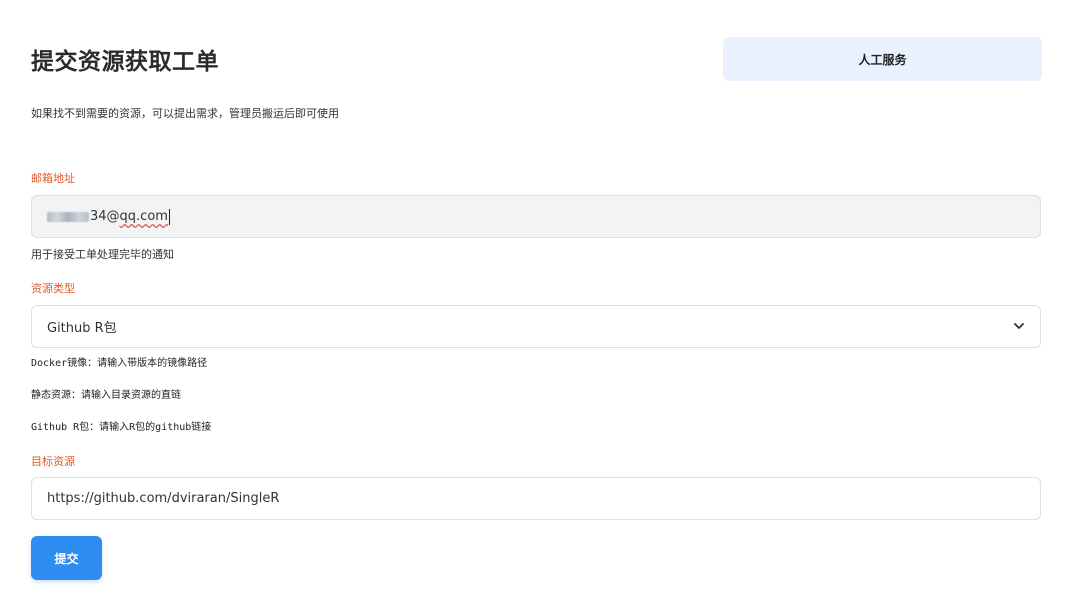 The image size is (1080, 607). What do you see at coordinates (53, 288) in the screenshot?
I see `resource-type-label: 资源类型` at bounding box center [53, 288].